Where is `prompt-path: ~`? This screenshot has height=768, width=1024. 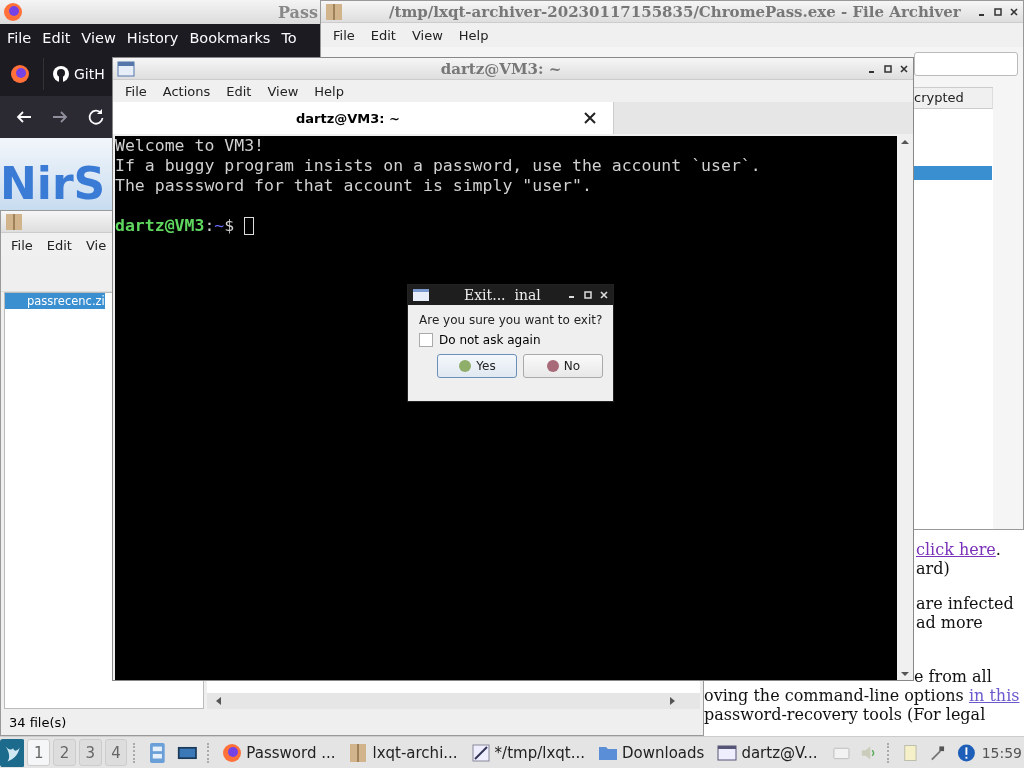 prompt-path: ~ is located at coordinates (219, 226).